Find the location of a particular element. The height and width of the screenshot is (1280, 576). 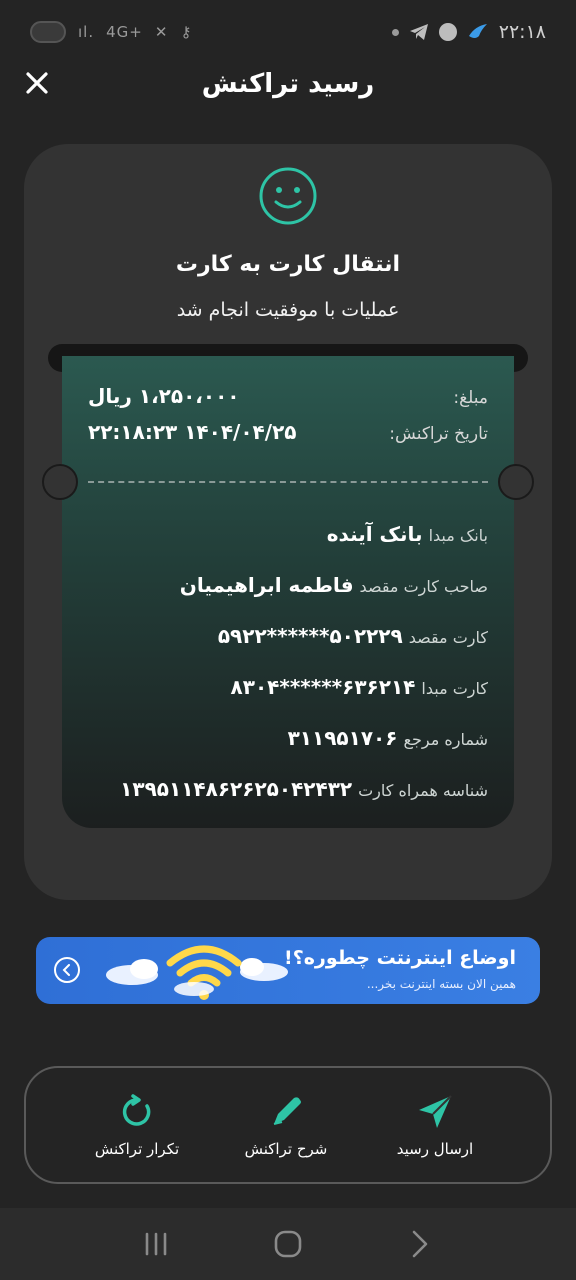

status-time: ۲۲:۱۸ is located at coordinates (522, 32).